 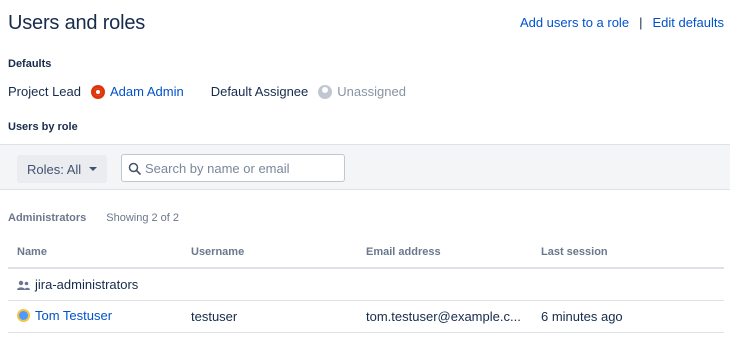 I want to click on search-box, so click(x=233, y=168).